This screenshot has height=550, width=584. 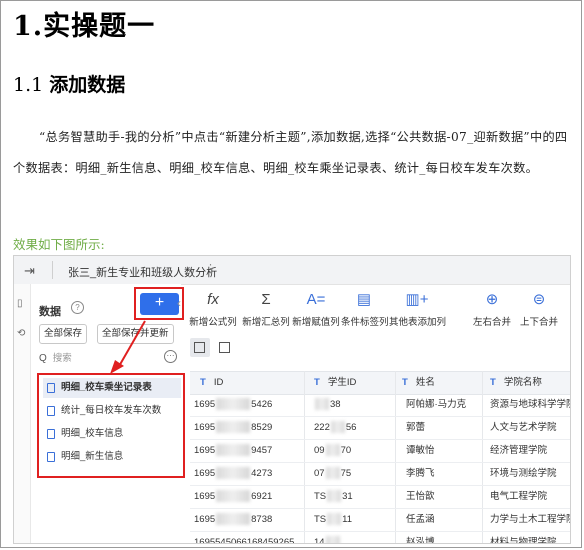 What do you see at coordinates (539, 307) in the screenshot?
I see `merge-vertical-tool: ⊜ 上下合并` at bounding box center [539, 307].